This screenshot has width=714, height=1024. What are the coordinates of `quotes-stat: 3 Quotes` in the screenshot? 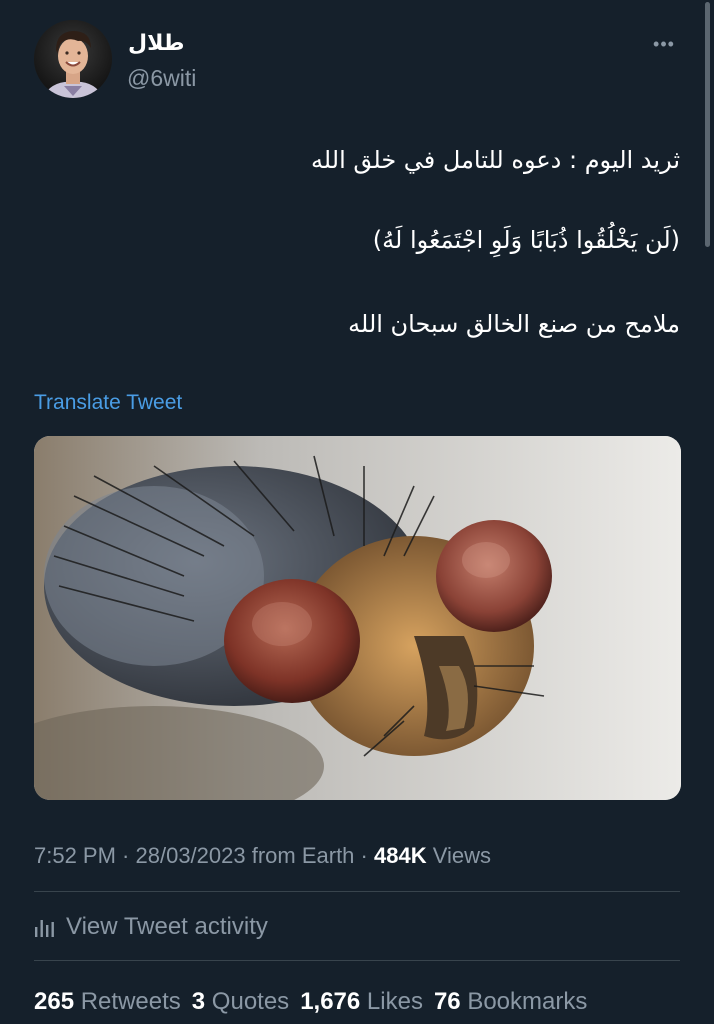 It's located at (240, 1001).